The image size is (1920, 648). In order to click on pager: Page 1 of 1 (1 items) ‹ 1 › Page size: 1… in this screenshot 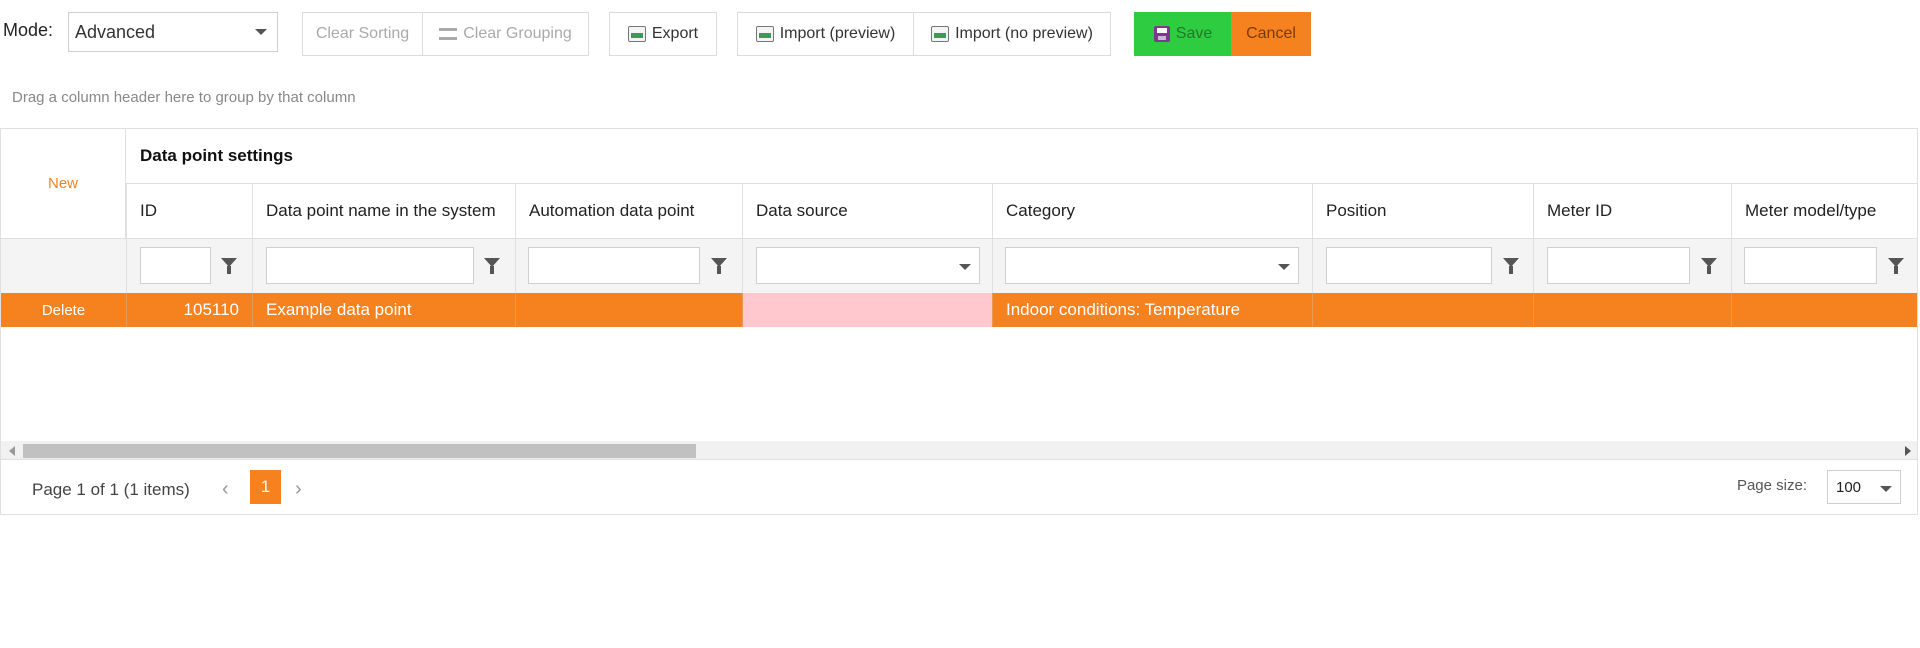, I will do `click(959, 486)`.